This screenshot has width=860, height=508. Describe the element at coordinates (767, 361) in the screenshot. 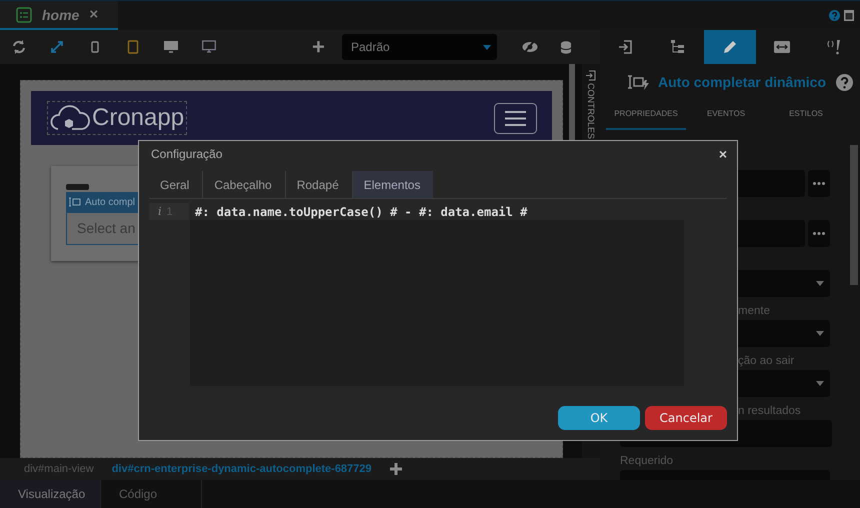

I see `field-label: ção ao sair` at that location.